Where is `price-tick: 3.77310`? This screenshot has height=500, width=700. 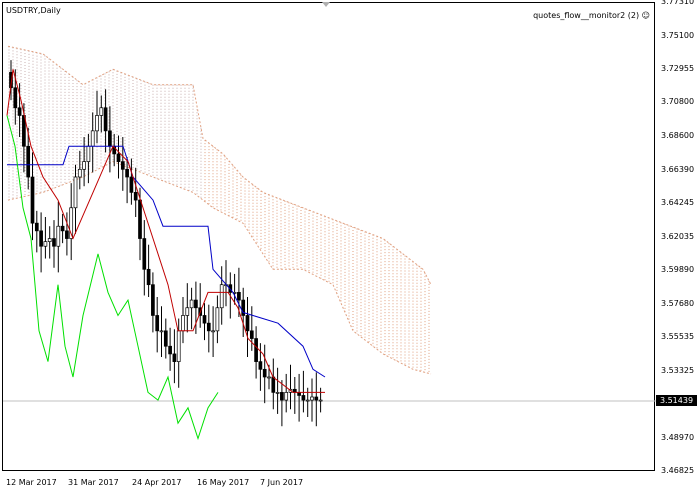
price-tick: 3.77310 is located at coordinates (678, 3).